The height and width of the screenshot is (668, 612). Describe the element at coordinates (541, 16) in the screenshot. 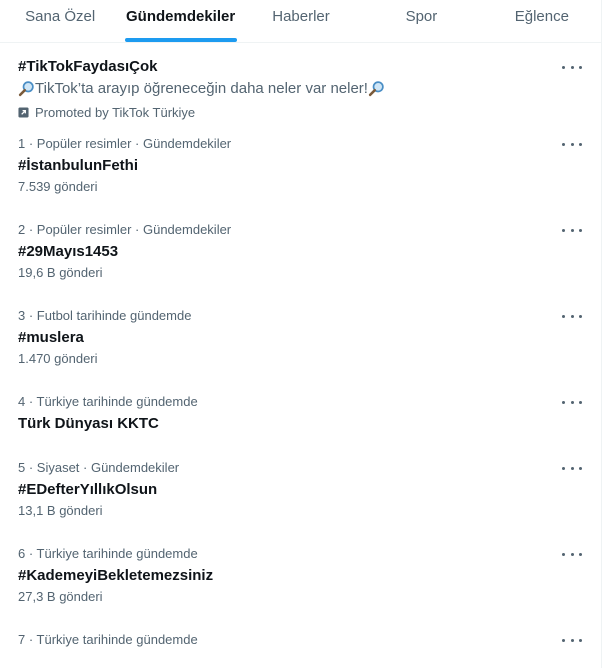

I see `tab-label: Eğlence` at that location.